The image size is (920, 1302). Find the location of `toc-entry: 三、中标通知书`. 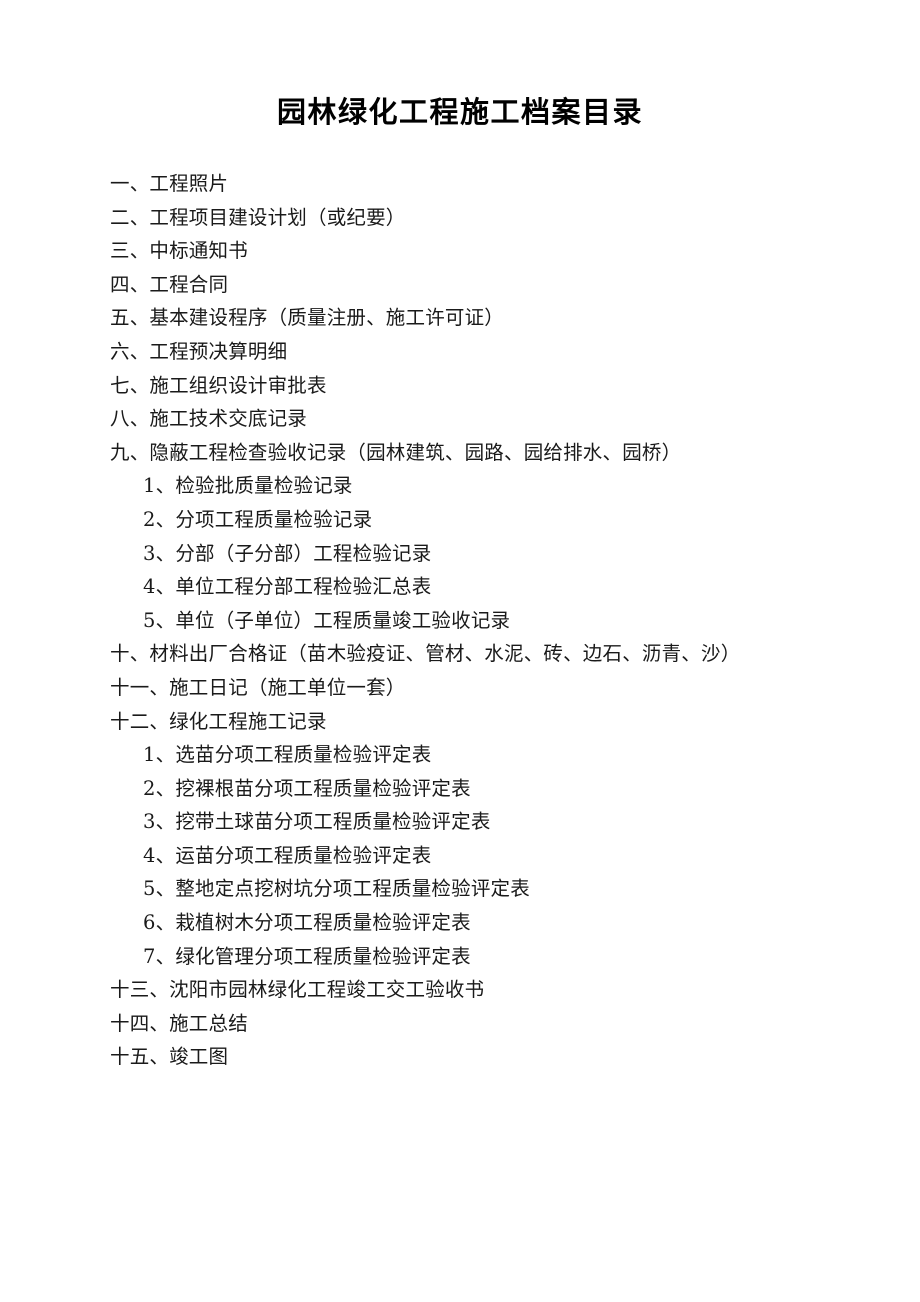

toc-entry: 三、中标通知书 is located at coordinates (490, 251).